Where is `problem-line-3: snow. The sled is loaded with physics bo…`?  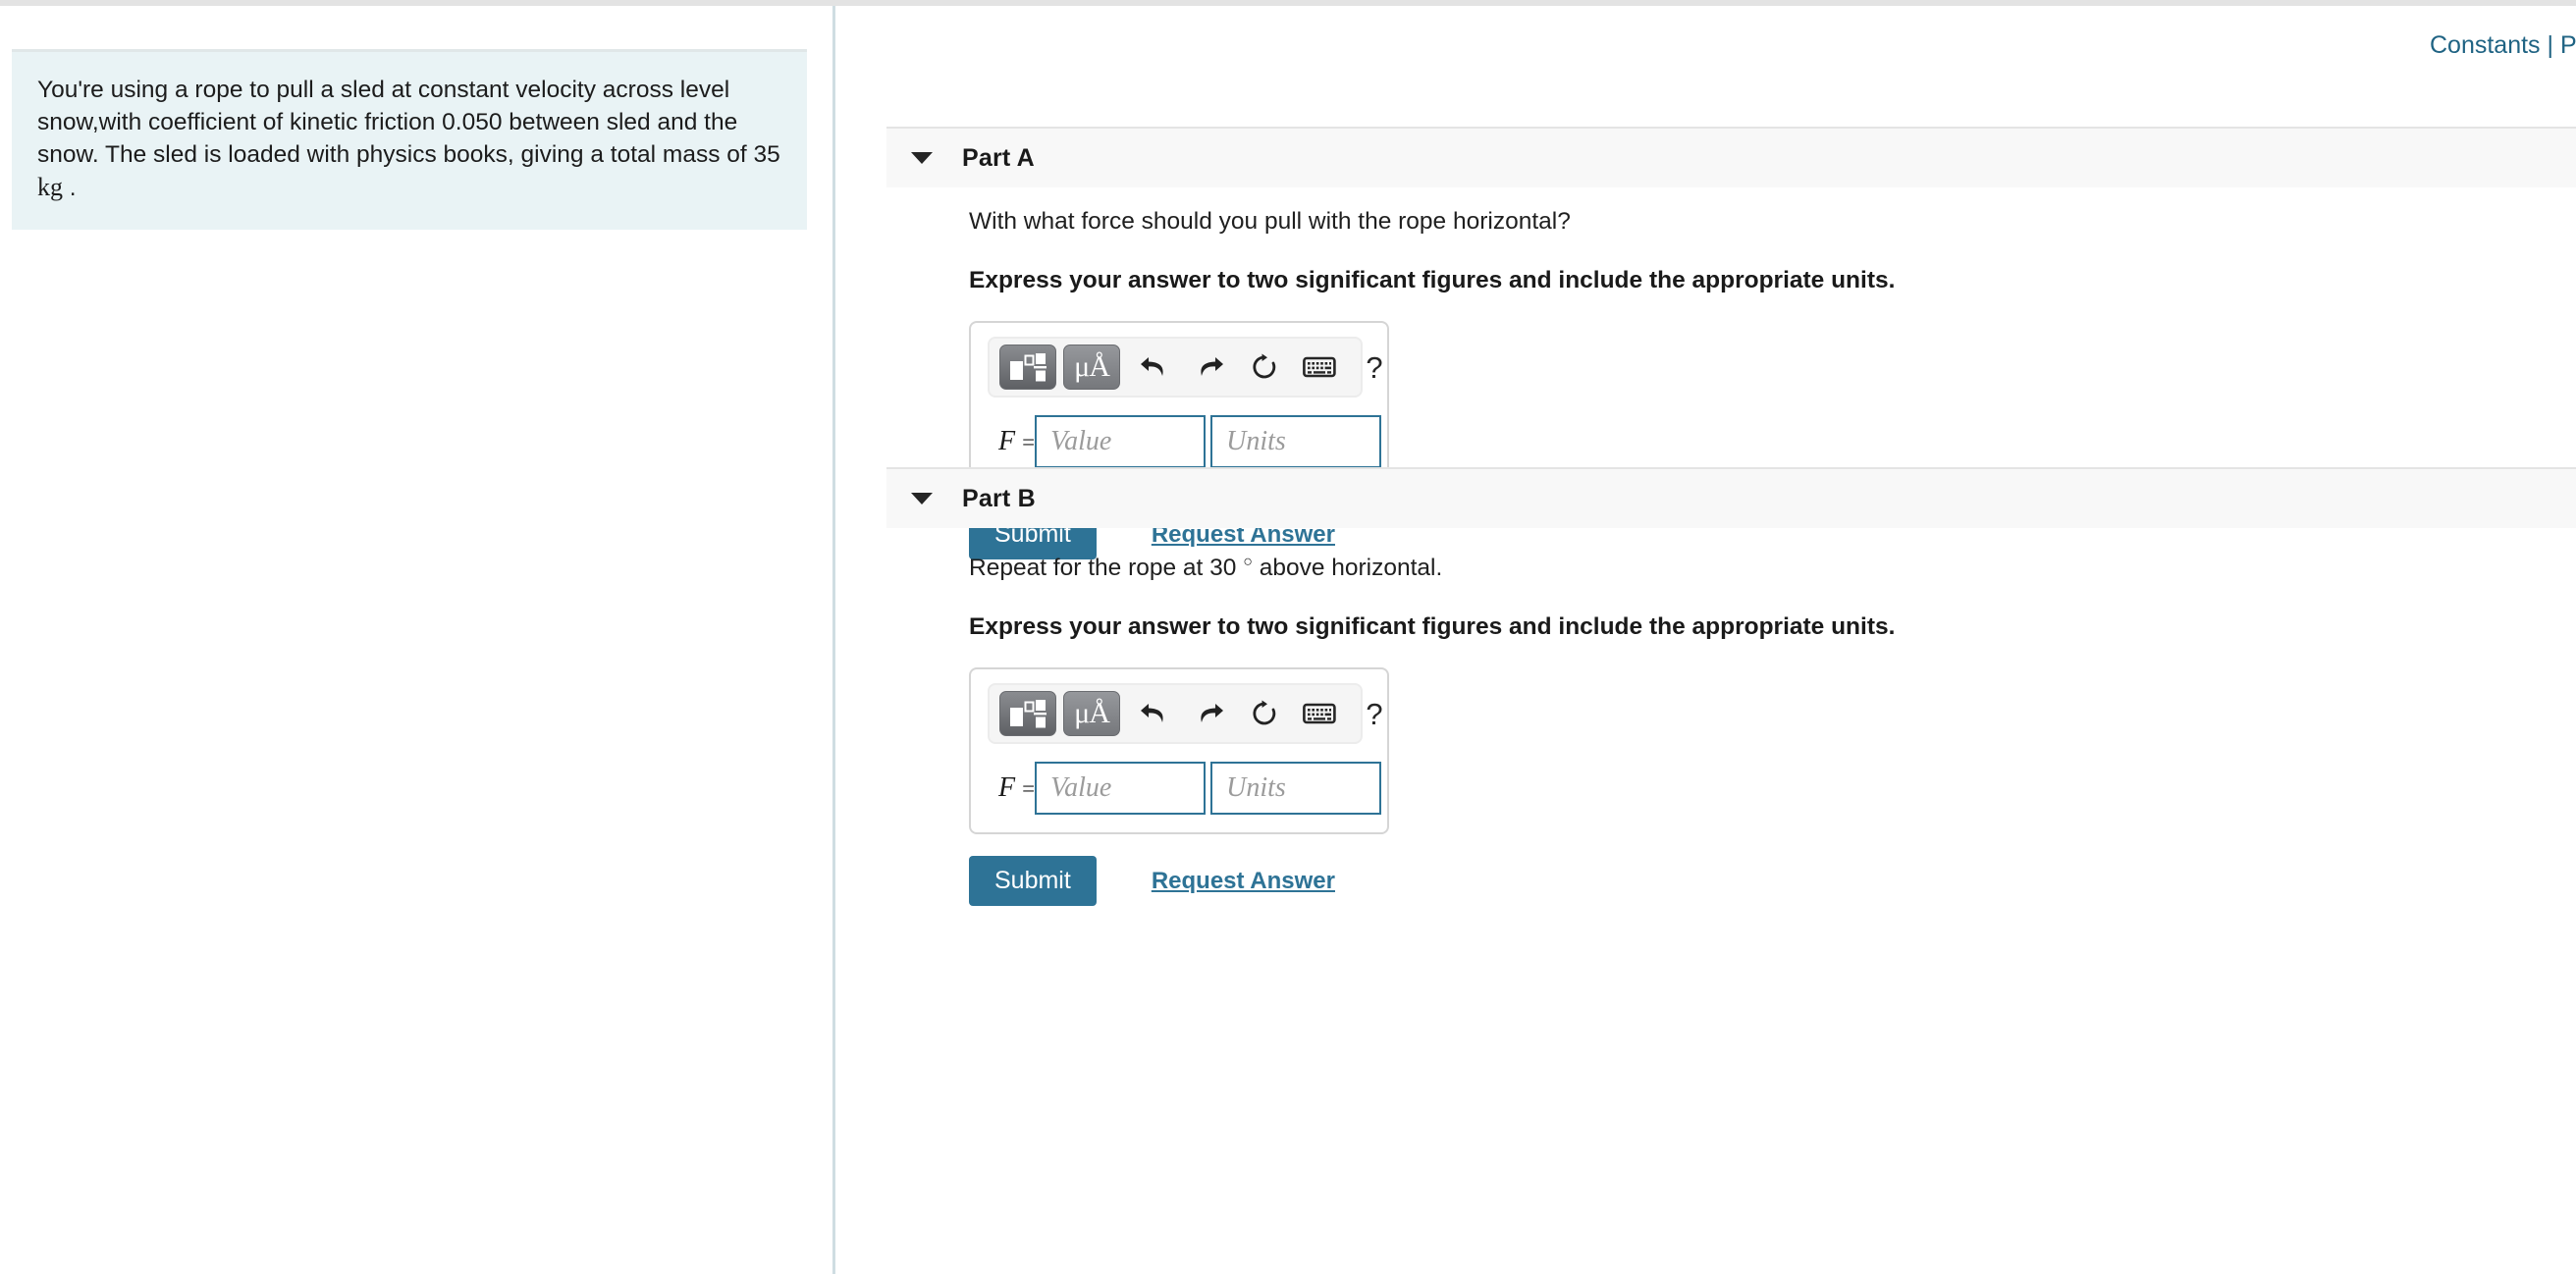 problem-line-3: snow. The sled is loaded with physics bo… is located at coordinates (379, 154).